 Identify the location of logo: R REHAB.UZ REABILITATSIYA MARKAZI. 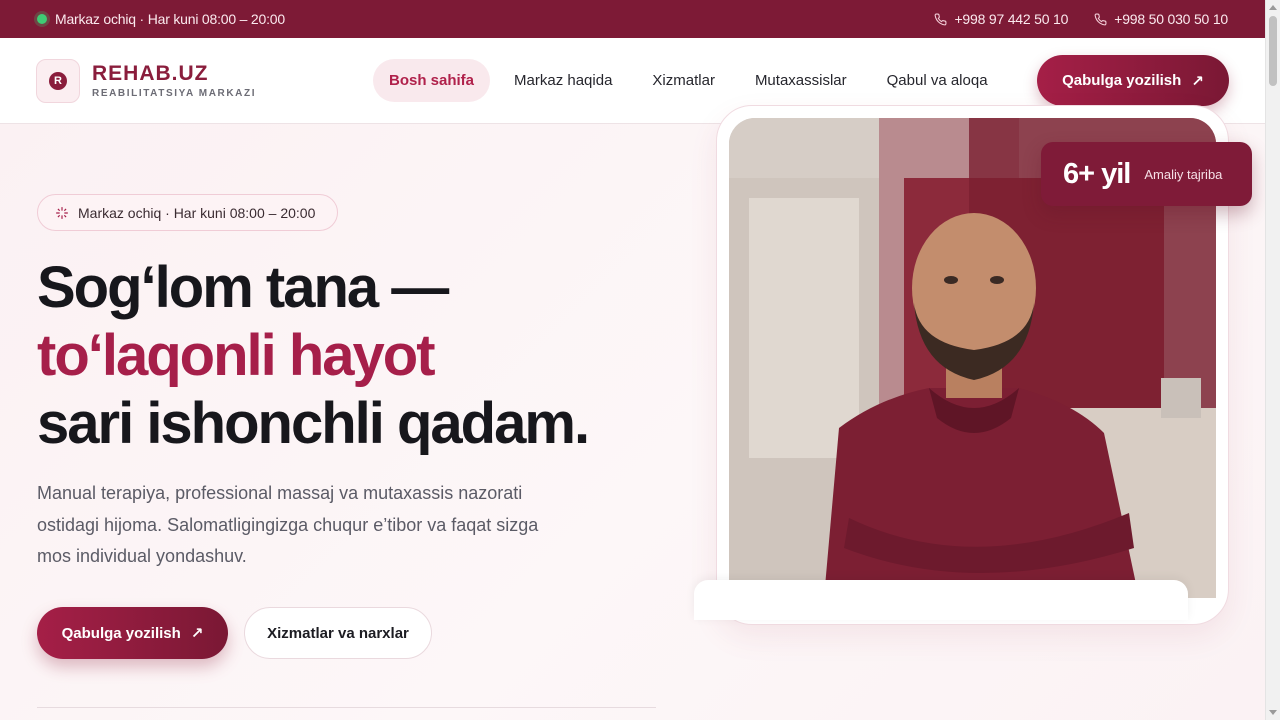
(146, 80).